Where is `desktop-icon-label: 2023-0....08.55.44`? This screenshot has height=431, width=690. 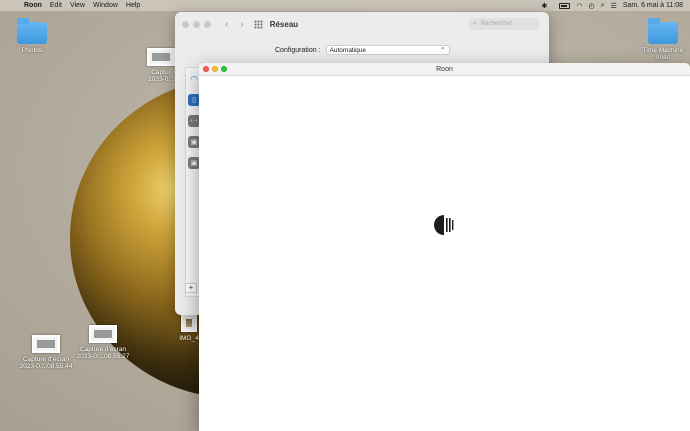
desktop-icon-label: 2023-0....08.55.44 is located at coordinates (46, 366).